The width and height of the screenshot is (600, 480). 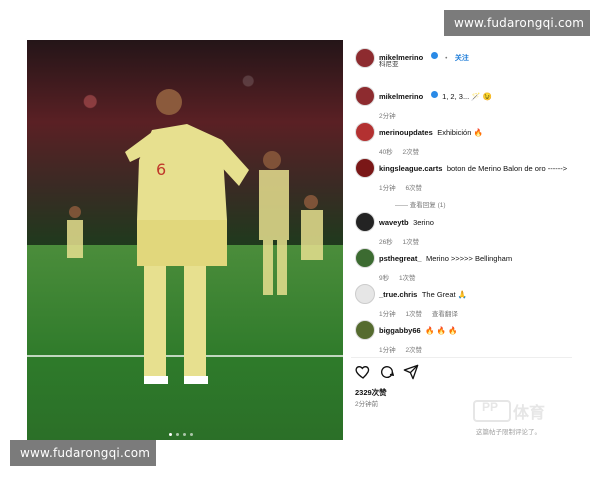 I want to click on comment-time: 40秒, so click(x=386, y=152).